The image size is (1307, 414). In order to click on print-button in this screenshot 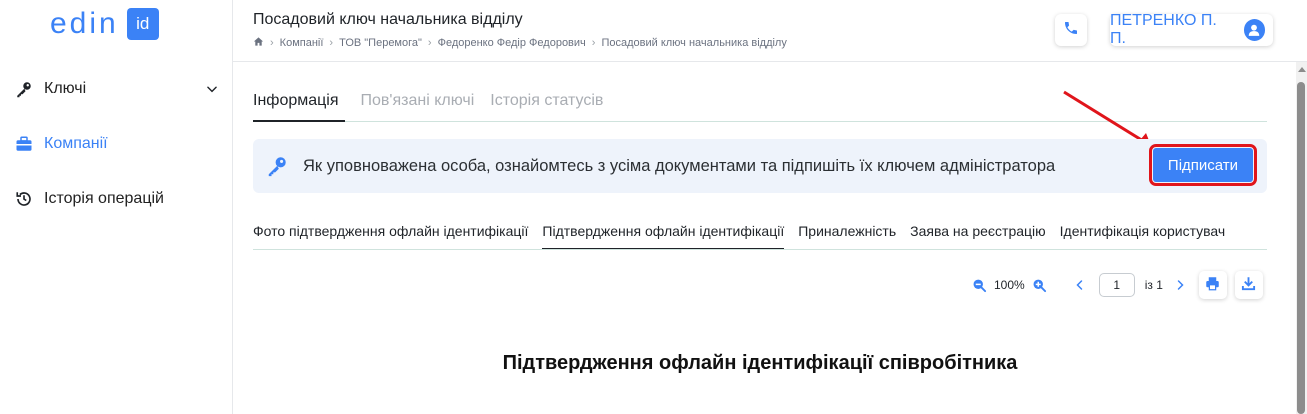, I will do `click(1212, 285)`.